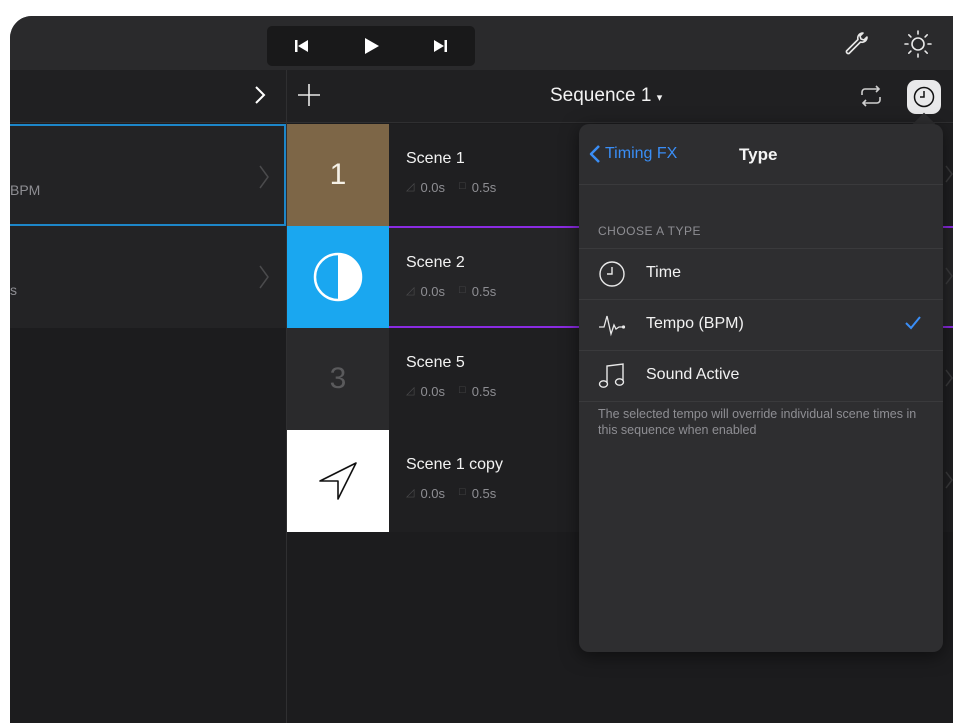  What do you see at coordinates (601, 95) in the screenshot?
I see `sequence-title: Sequence 1` at bounding box center [601, 95].